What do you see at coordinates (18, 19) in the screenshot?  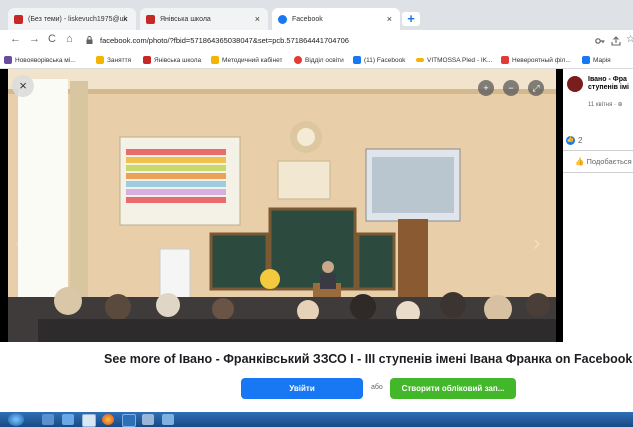 I see `mail-icon` at bounding box center [18, 19].